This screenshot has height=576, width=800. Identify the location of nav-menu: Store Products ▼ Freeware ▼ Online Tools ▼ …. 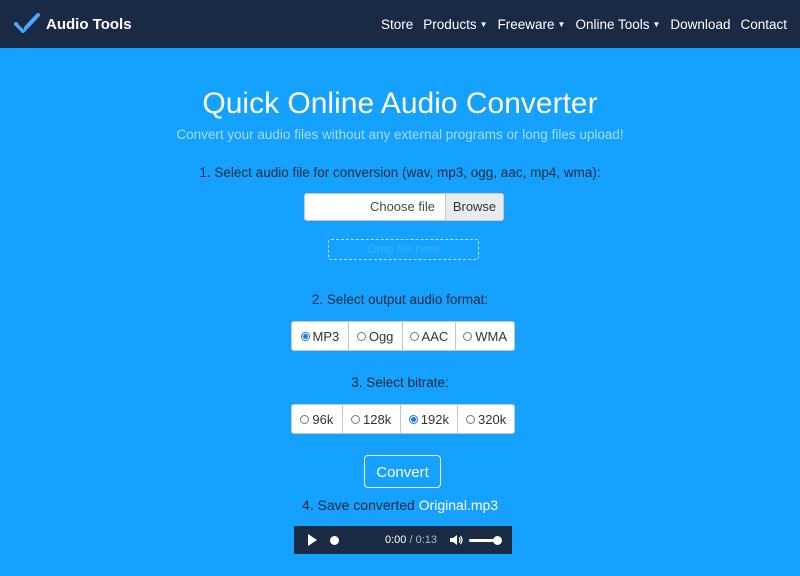
(584, 24).